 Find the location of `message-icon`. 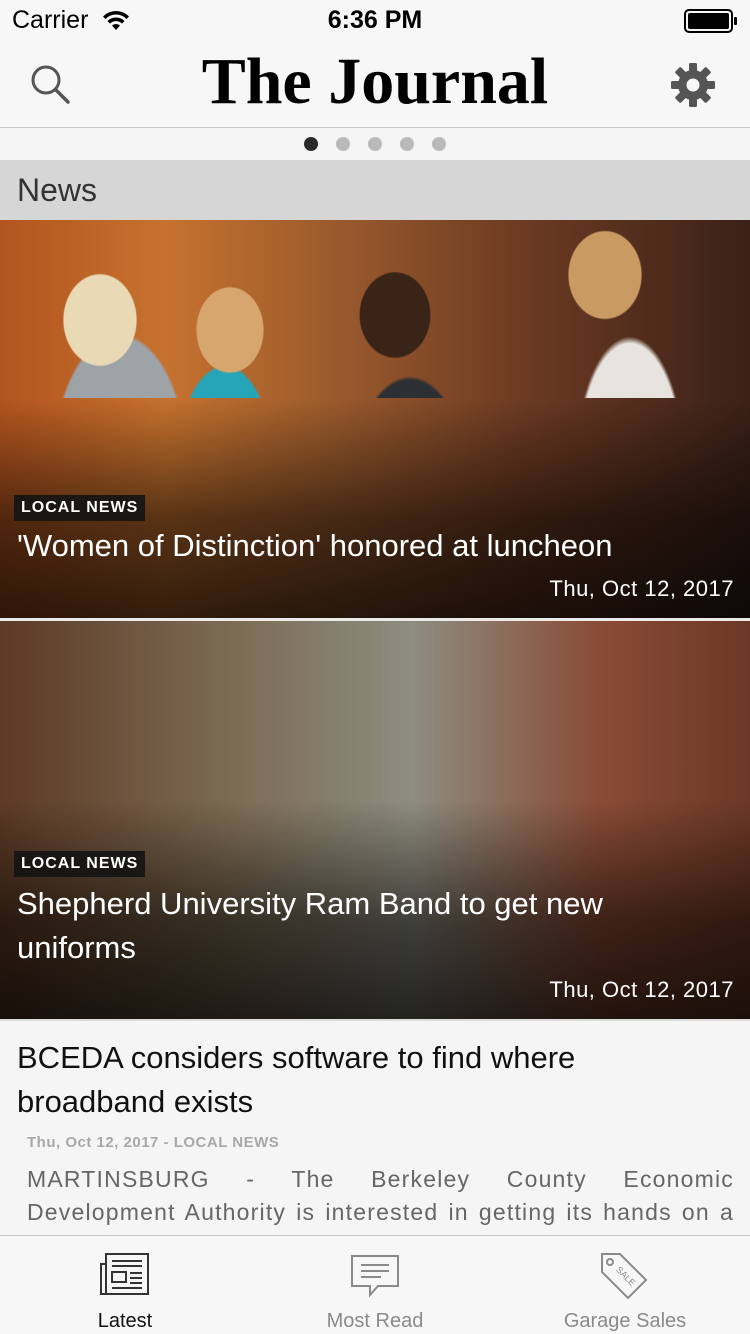

message-icon is located at coordinates (375, 1276).